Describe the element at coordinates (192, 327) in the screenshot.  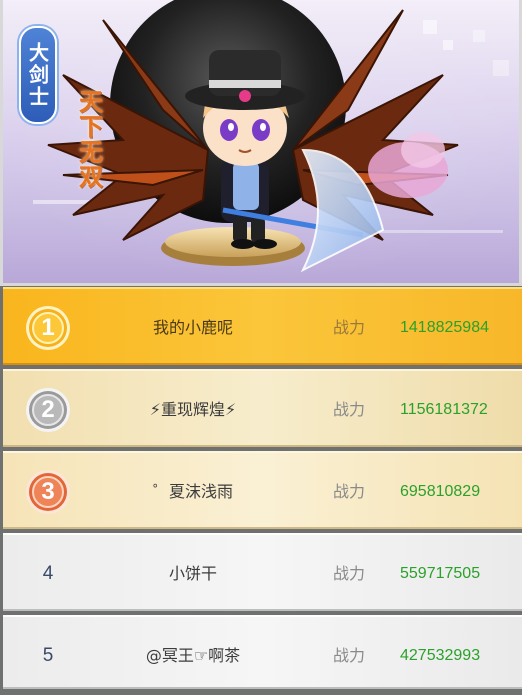
I see `player-name: 我的小鹿呢` at that location.